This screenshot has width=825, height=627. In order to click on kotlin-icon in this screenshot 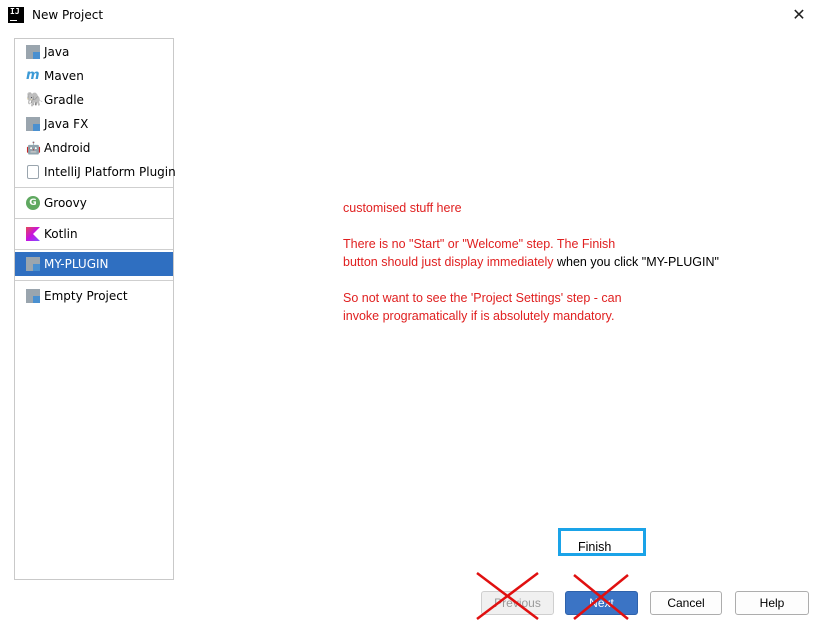, I will do `click(33, 234)`.